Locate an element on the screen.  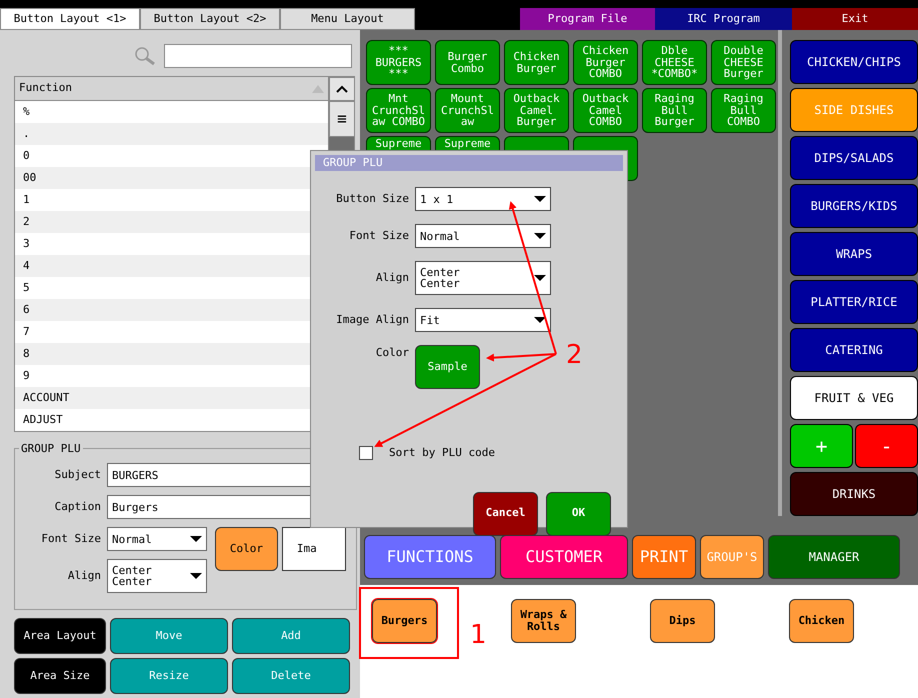
category-button: WRAPS is located at coordinates (854, 254).